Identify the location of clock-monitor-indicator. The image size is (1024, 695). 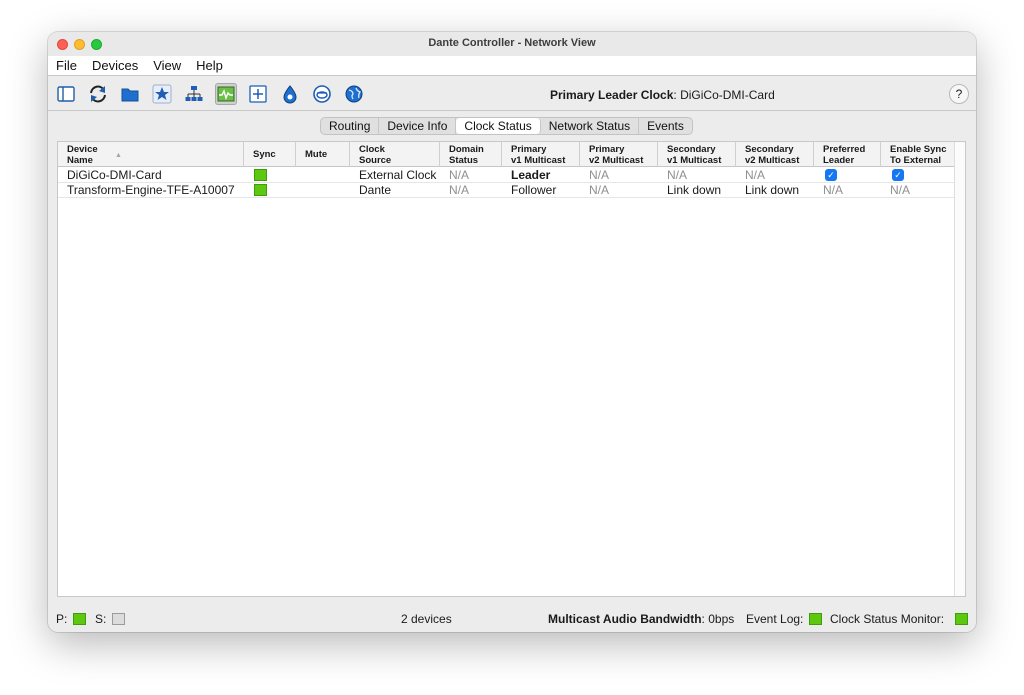
(961, 619).